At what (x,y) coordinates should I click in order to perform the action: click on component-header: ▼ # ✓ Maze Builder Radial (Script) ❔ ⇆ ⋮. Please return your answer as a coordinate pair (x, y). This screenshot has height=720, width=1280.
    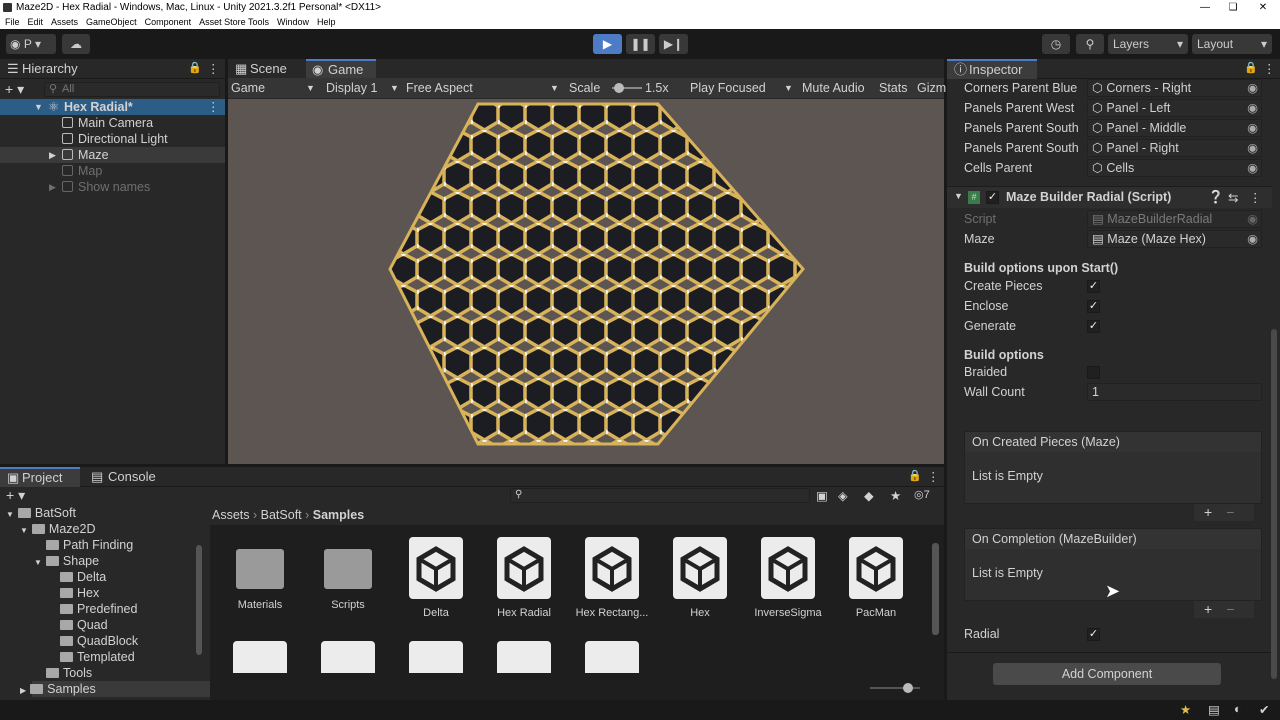
    Looking at the image, I should click on (1109, 197).